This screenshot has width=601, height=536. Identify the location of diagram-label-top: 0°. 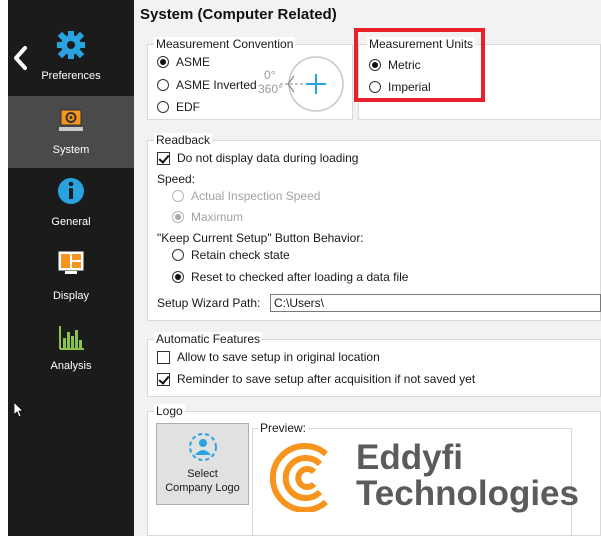
(270, 75).